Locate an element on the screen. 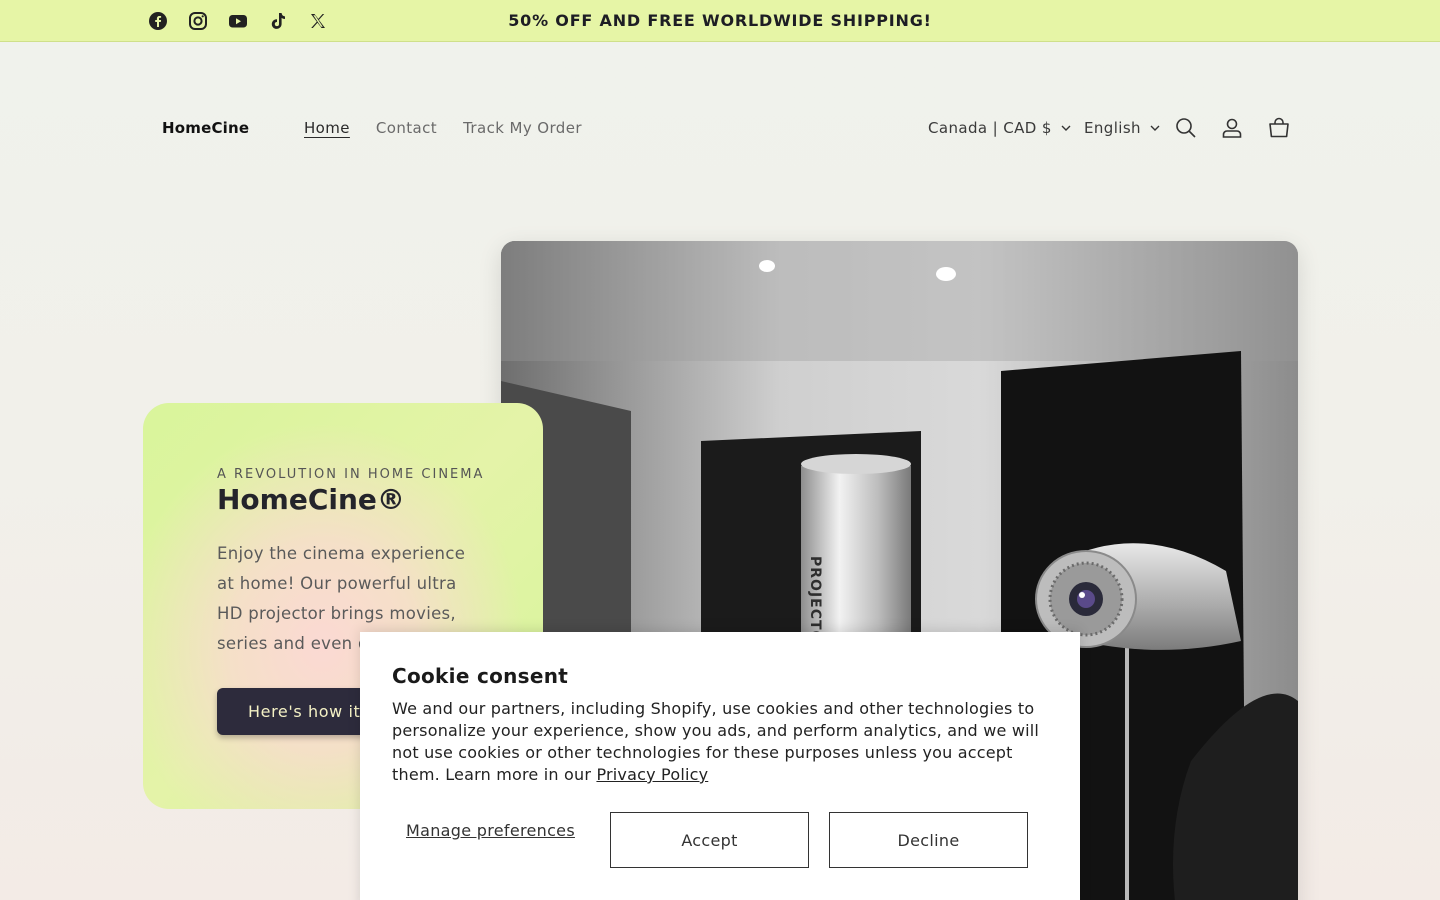  country-selector: Canada | CAD $ is located at coordinates (1000, 128).